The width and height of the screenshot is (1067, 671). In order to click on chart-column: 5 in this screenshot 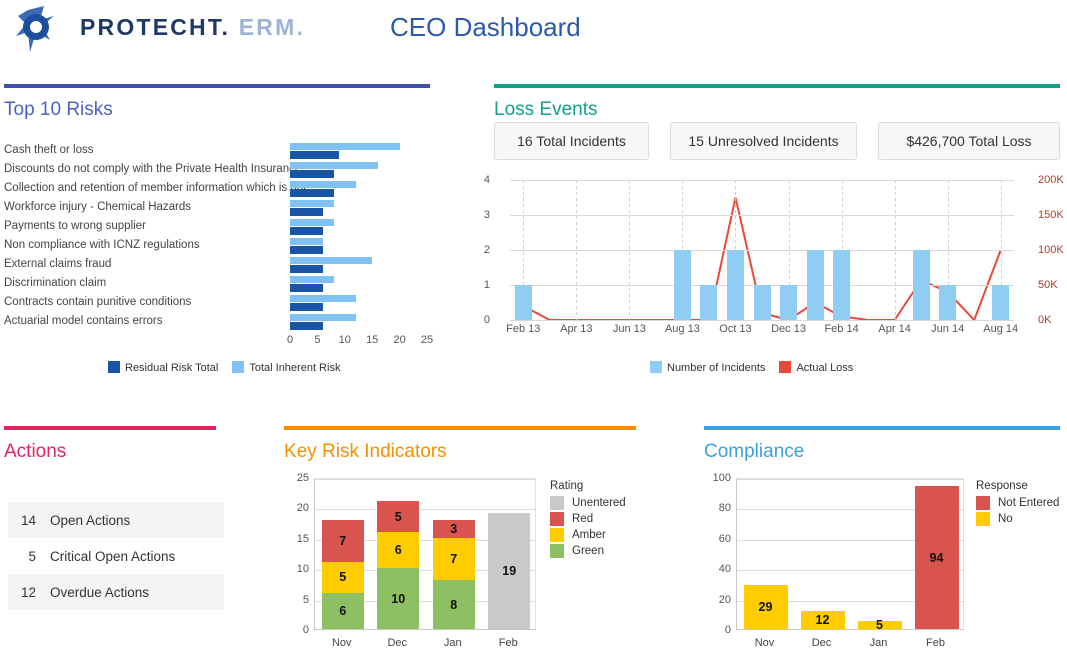, I will do `click(879, 554)`.